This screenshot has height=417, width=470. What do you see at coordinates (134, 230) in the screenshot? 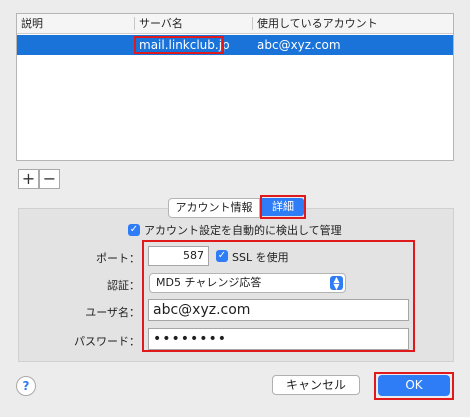
I see `auto-manage-checkbox: ✓` at bounding box center [134, 230].